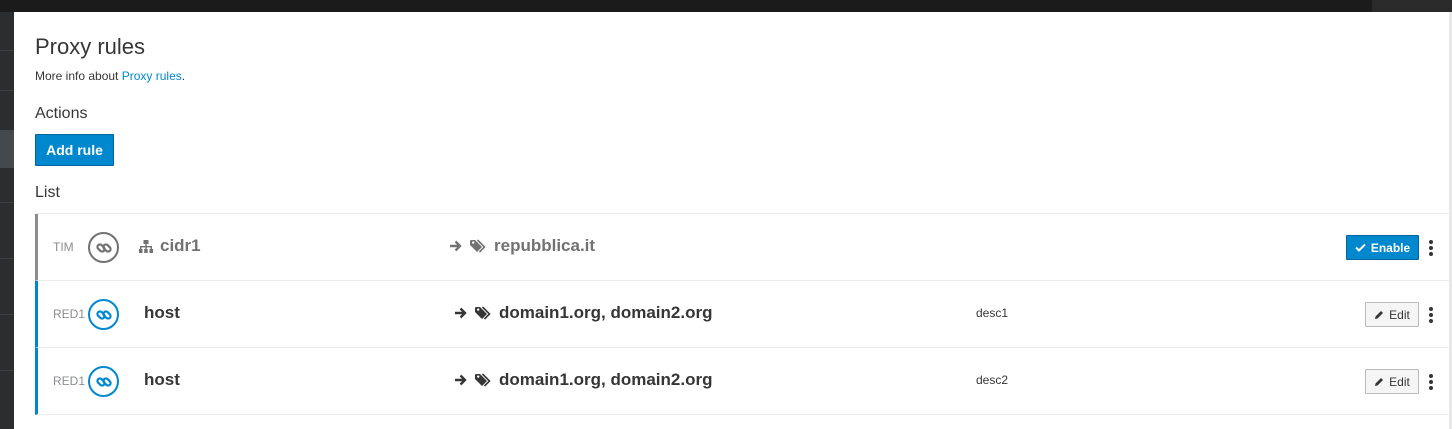 This screenshot has height=429, width=1452. Describe the element at coordinates (7, 220) in the screenshot. I see `side-nav` at that location.